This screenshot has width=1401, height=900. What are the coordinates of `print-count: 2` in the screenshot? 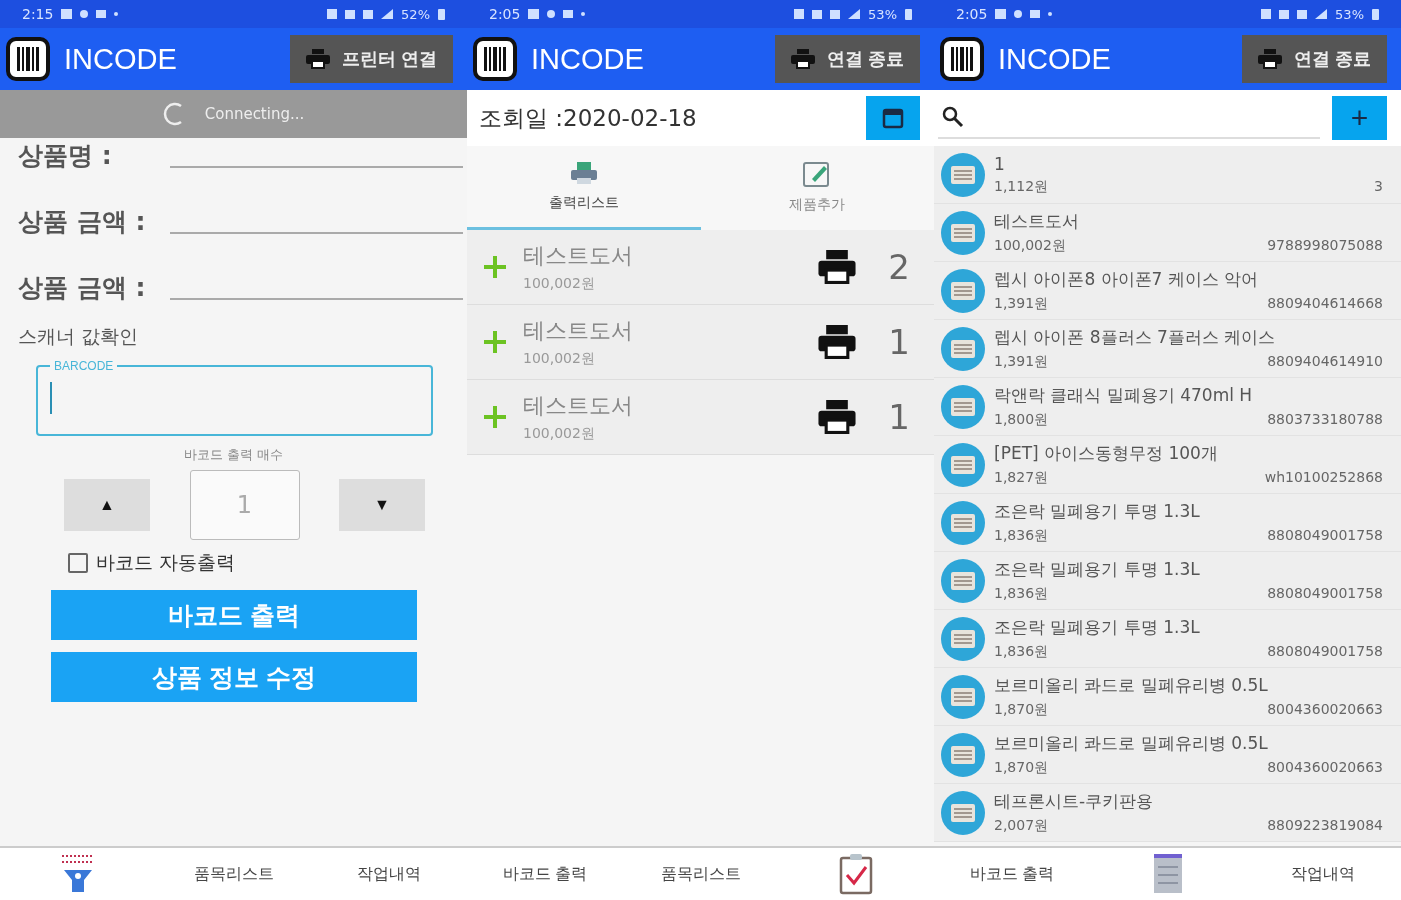 It's located at (899, 267).